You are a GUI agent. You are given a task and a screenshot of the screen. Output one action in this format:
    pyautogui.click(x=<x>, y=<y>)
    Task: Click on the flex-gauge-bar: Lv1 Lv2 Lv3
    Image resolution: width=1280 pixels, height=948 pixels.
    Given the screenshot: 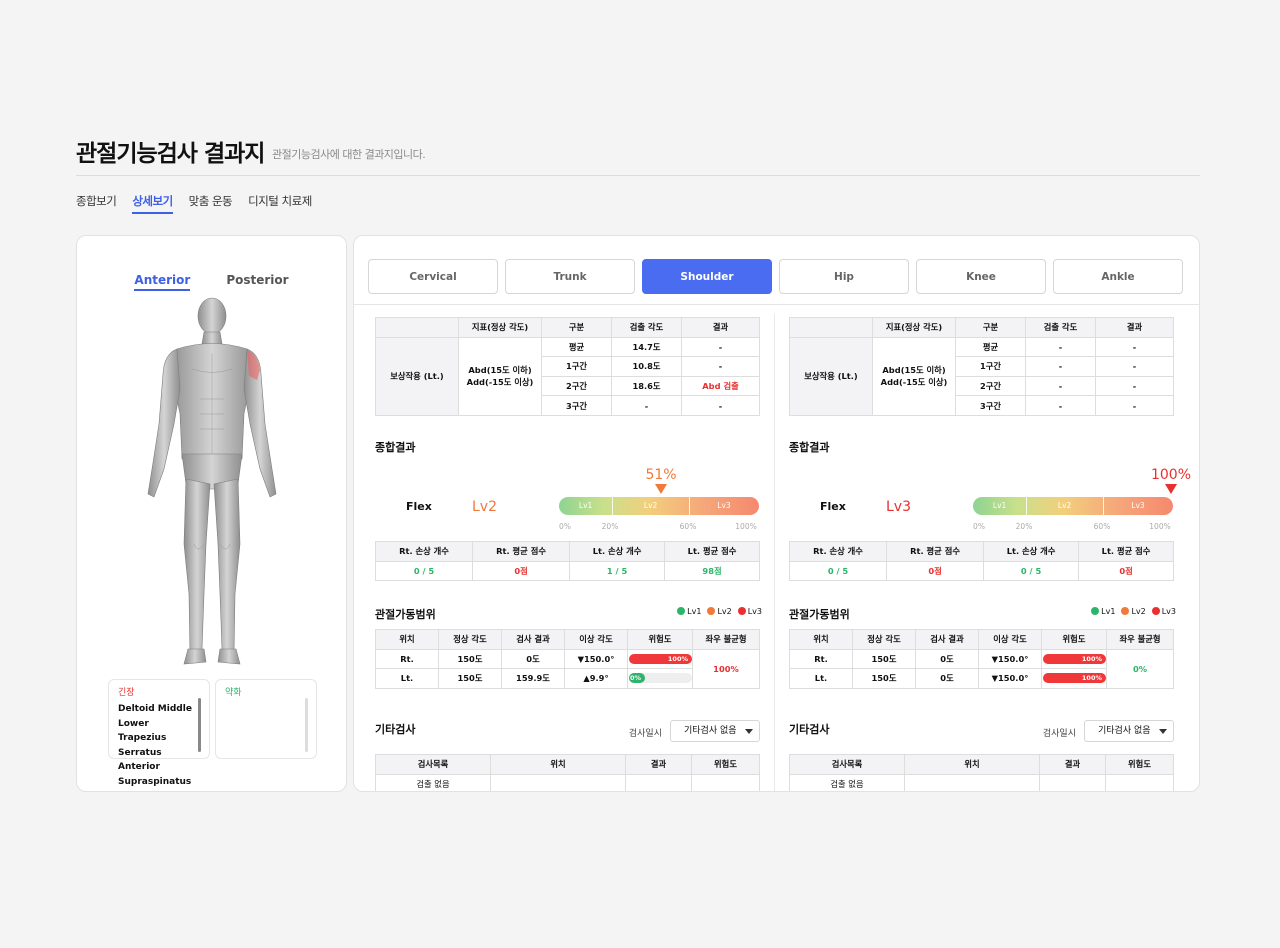 What is the action you would take?
    pyautogui.click(x=1073, y=506)
    